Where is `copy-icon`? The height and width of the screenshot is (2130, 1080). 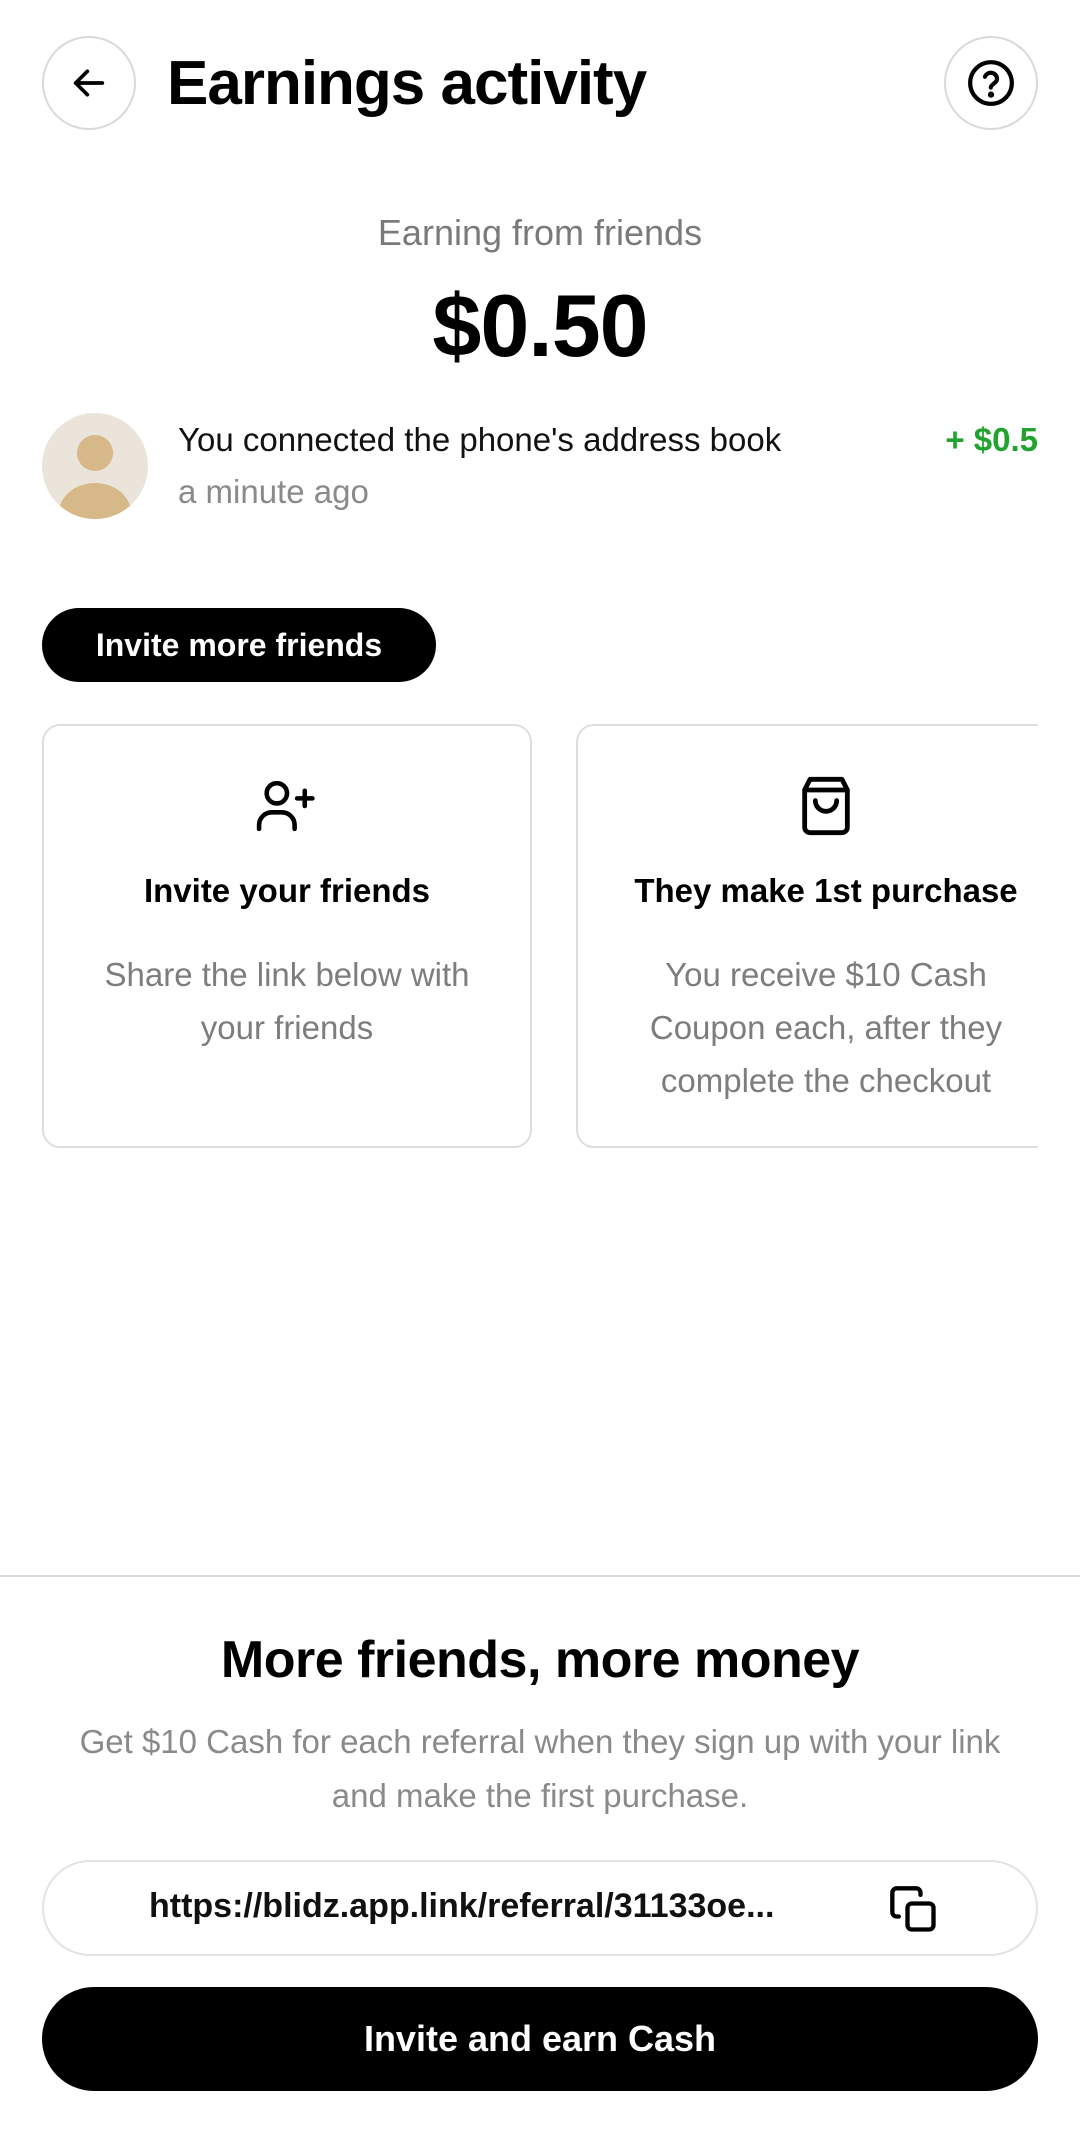 copy-icon is located at coordinates (913, 1909).